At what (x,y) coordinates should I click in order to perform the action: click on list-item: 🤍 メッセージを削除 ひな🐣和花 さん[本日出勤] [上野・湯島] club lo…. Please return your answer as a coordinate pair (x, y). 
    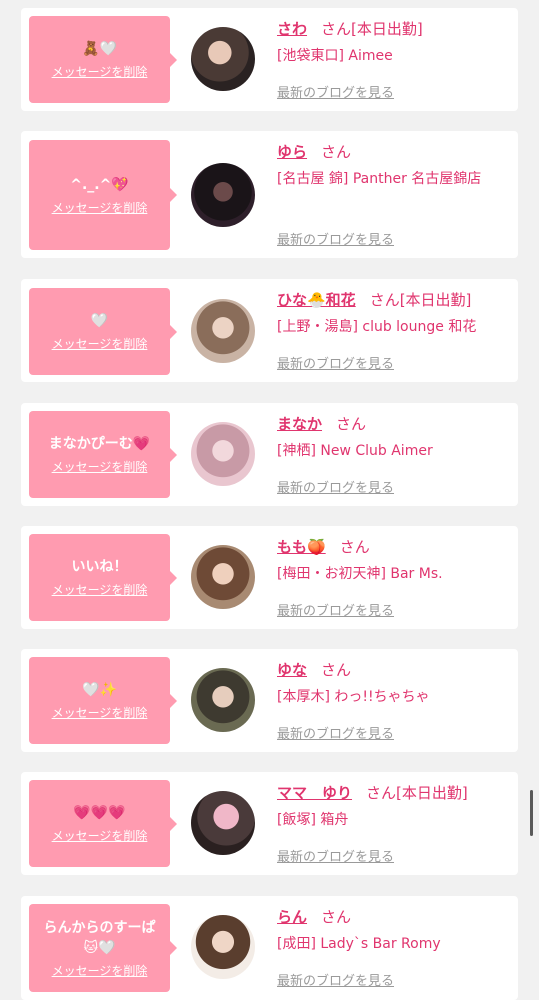
    Looking at the image, I should click on (269, 330).